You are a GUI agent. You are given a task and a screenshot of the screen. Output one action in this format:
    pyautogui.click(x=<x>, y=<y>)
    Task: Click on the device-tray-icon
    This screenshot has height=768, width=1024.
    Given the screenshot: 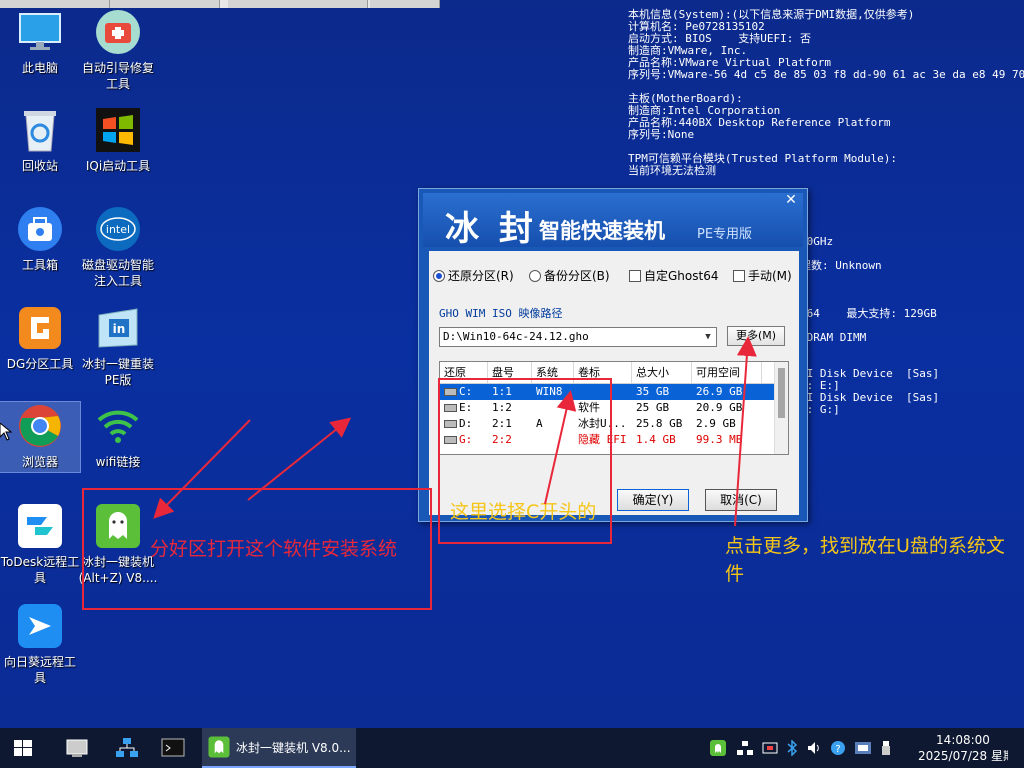 What is the action you would take?
    pyautogui.click(x=770, y=748)
    